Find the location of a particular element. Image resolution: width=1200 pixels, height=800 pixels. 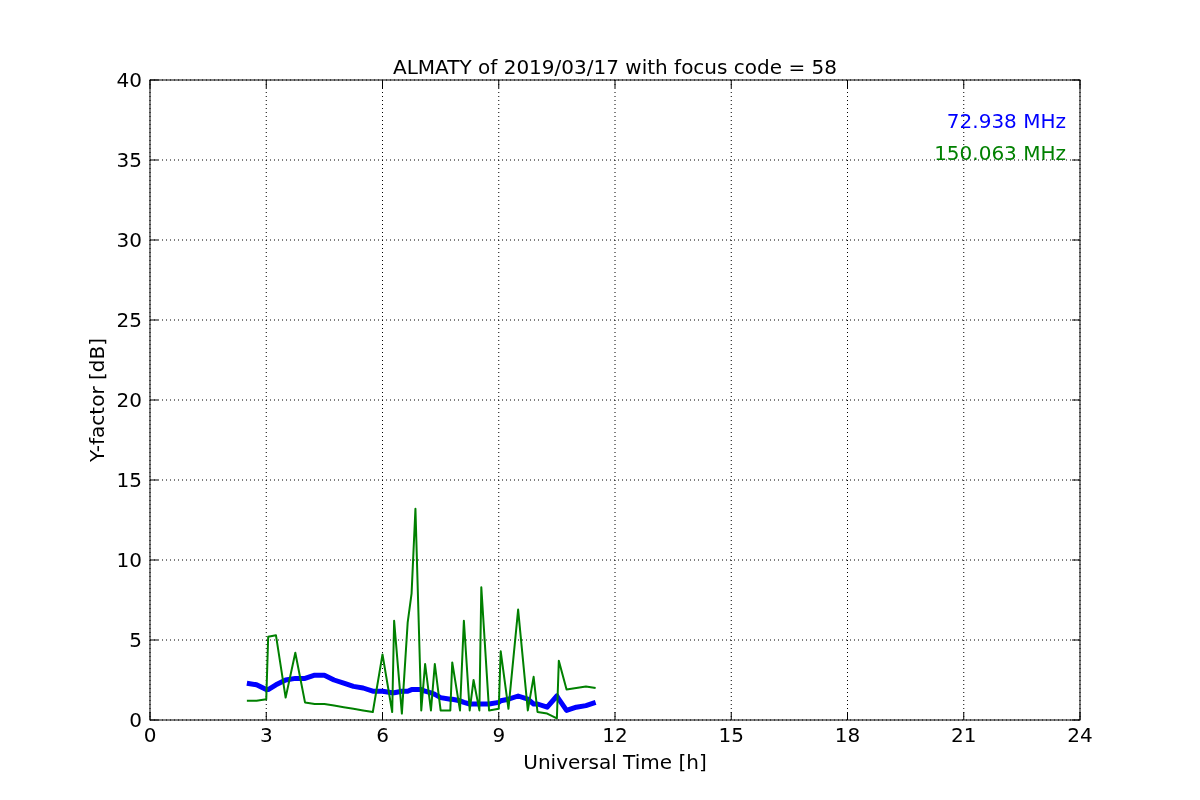

y-tick-label: 0 is located at coordinates (135, 720).